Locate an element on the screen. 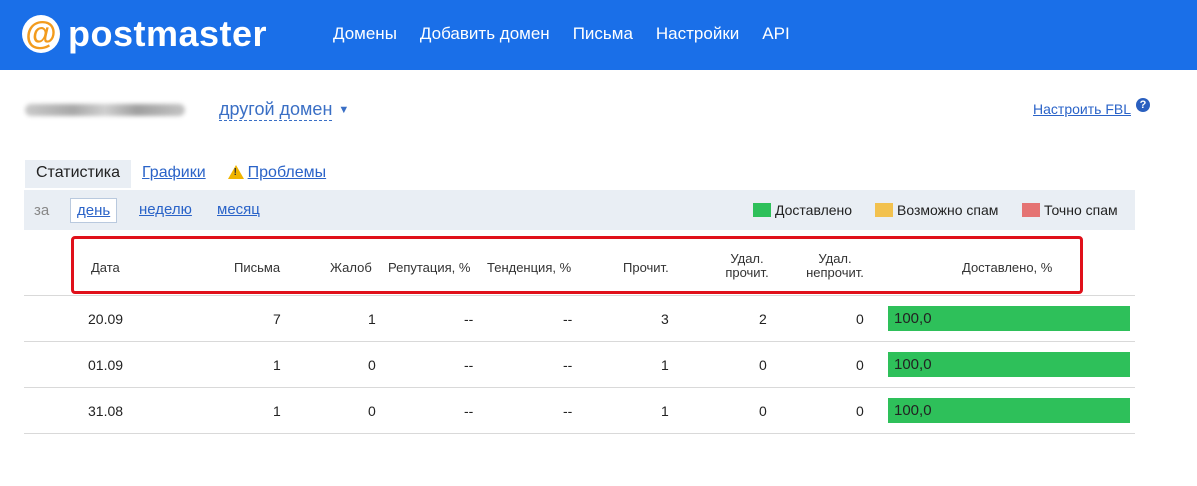 This screenshot has height=486, width=1197. tab-problems-label: Проблемы is located at coordinates (287, 172).